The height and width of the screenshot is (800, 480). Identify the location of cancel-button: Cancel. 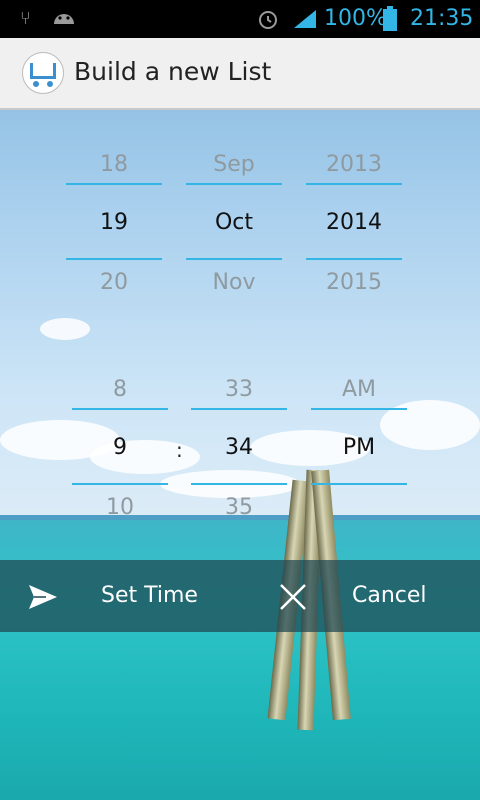
(360, 596).